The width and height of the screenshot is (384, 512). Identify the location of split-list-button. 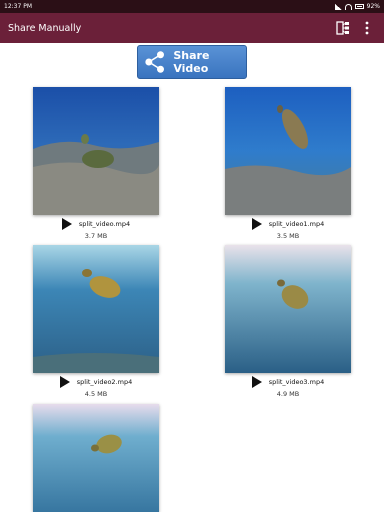
(343, 28).